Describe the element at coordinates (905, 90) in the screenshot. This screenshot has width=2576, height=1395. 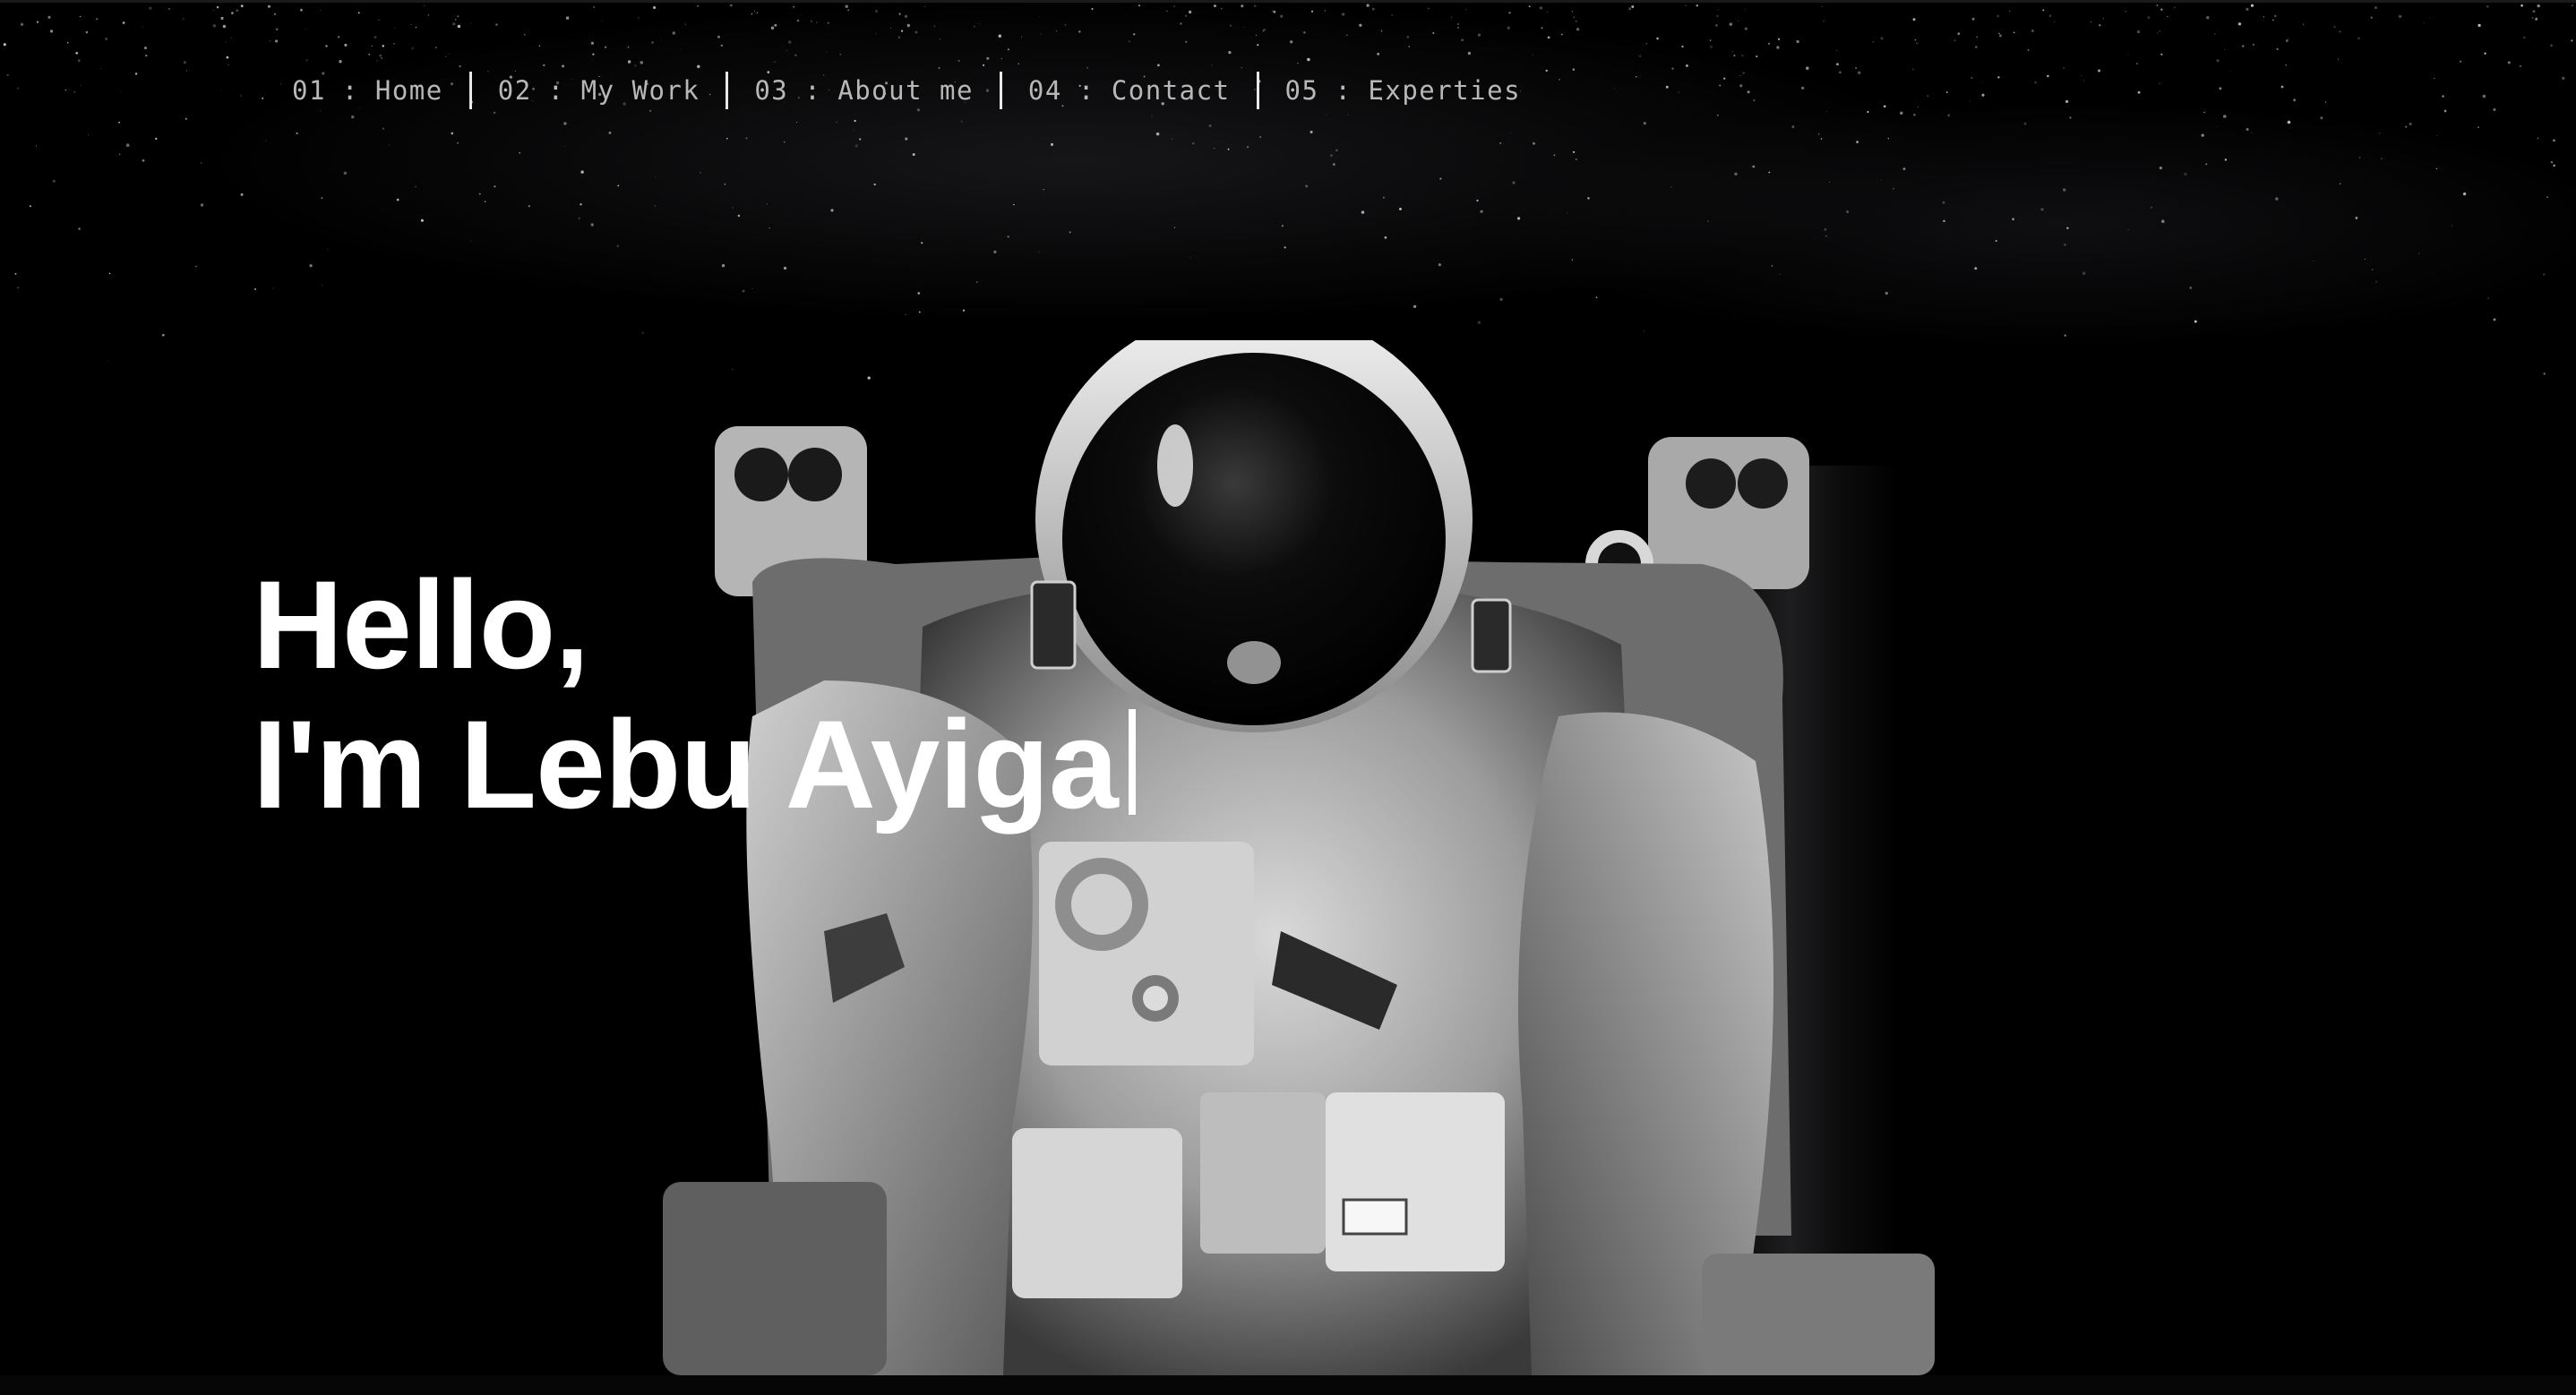
I see `nav-item-label: About me` at that location.